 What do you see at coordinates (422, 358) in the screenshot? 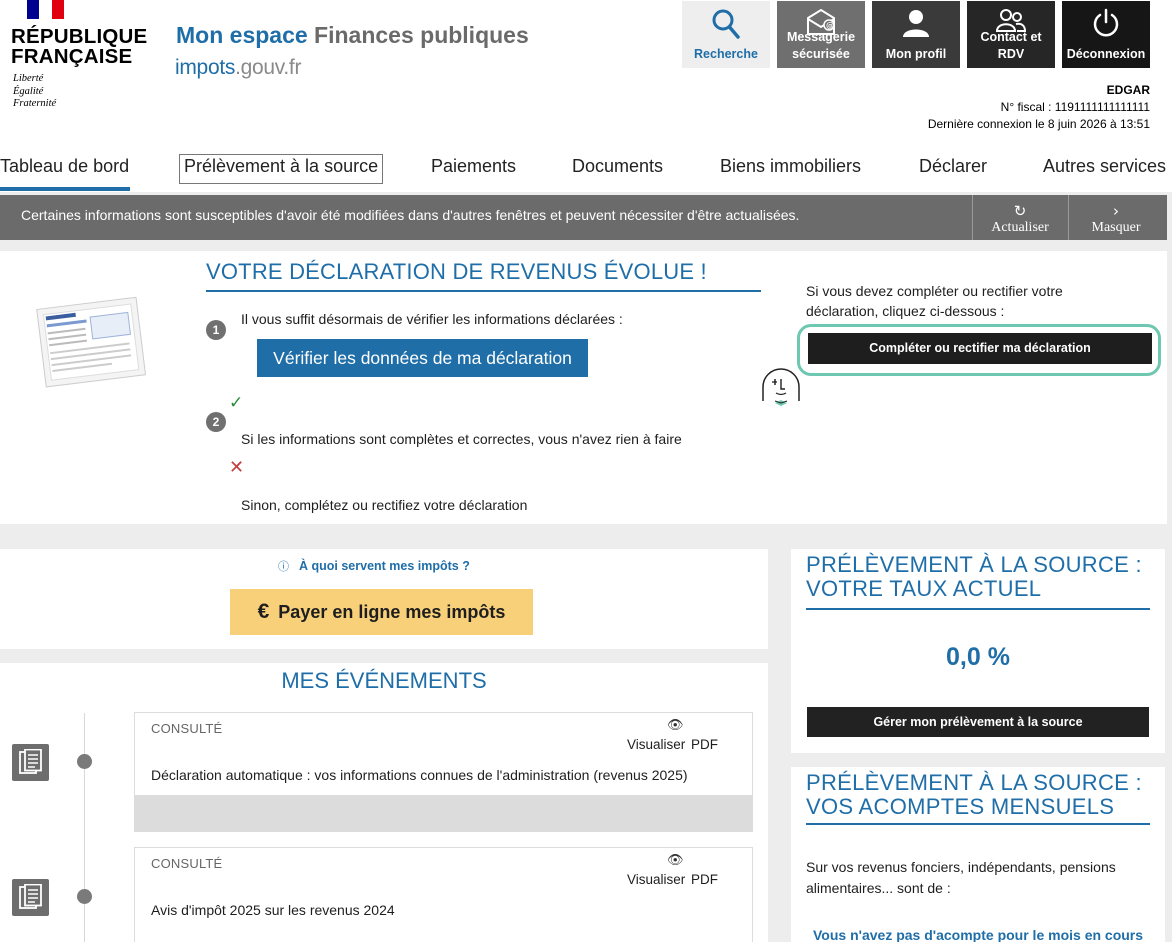
I see `verify-declaration-button: Vérifier les données de ma déclaration` at bounding box center [422, 358].